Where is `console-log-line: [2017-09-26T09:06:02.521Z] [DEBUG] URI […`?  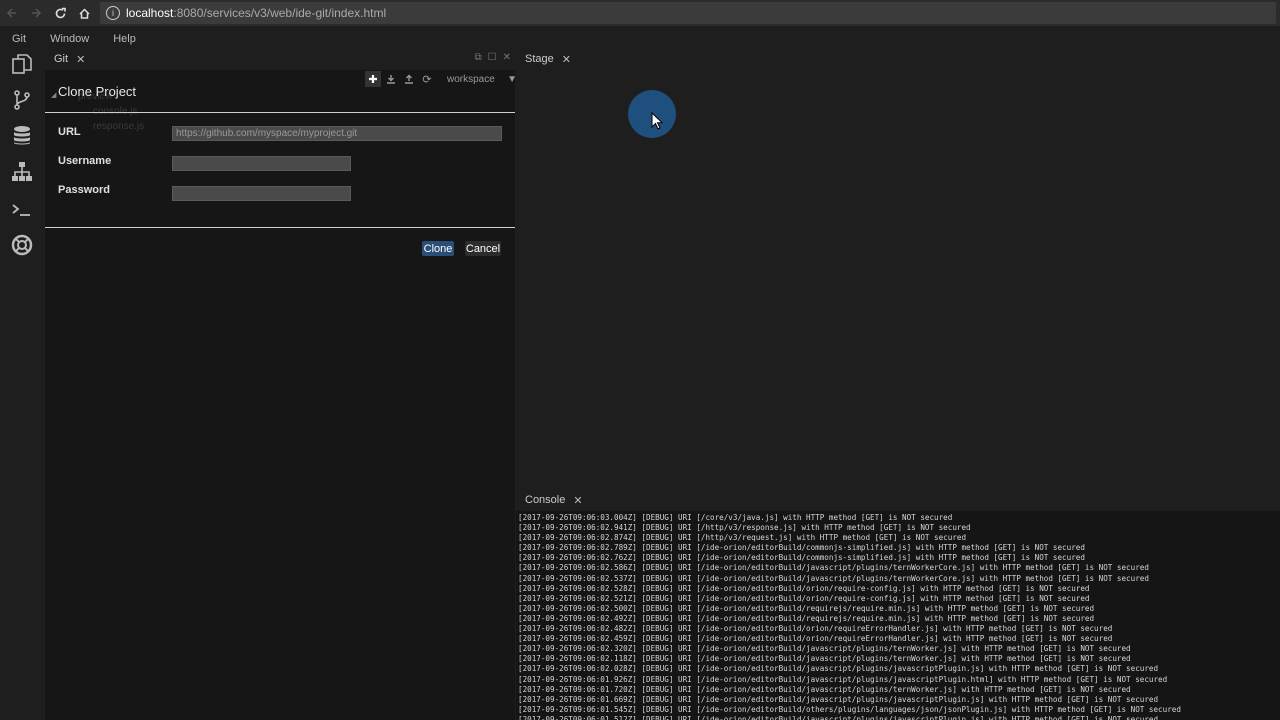 console-log-line: [2017-09-26T09:06:02.521Z] [DEBUG] URI [… is located at coordinates (804, 598).